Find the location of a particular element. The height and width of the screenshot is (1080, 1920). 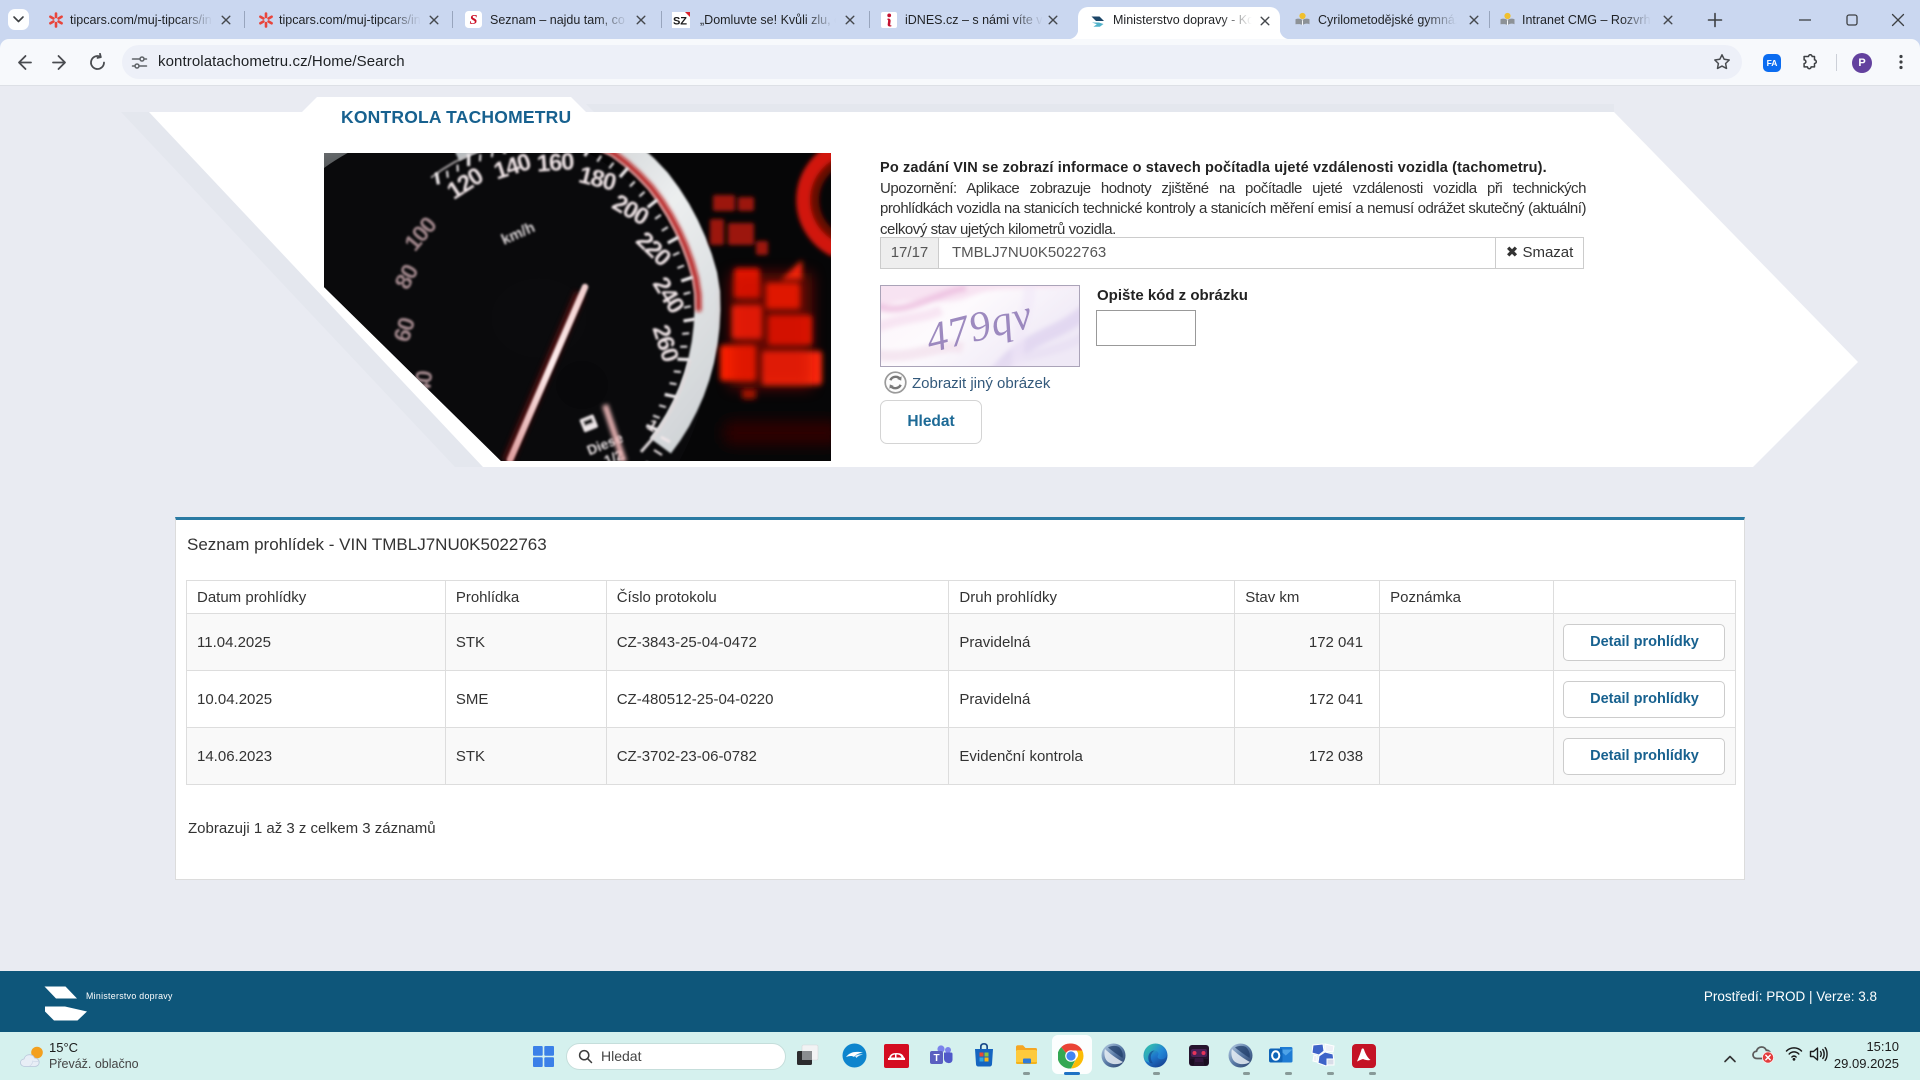

svg-text: SZ is located at coordinates (680, 22).